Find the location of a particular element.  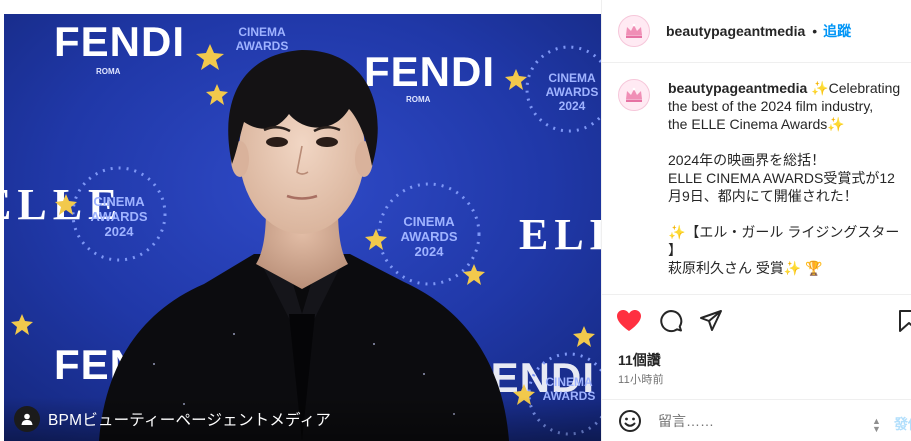

caption-line-6: ELLE CINEMA AWARDS受賞式が12 is located at coordinates (781, 178).